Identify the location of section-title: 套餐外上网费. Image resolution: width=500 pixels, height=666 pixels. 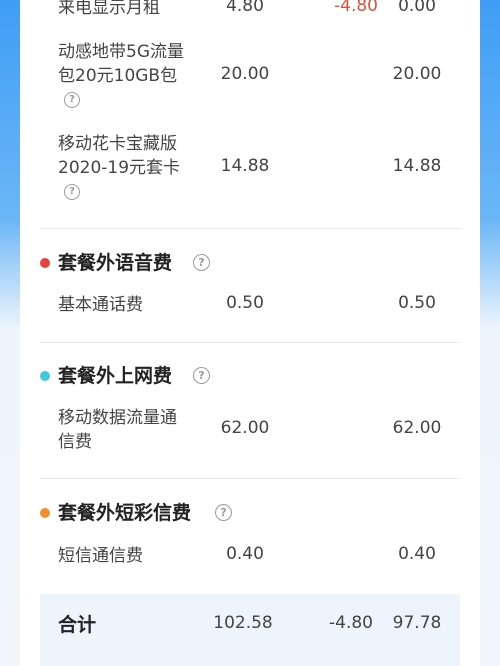
(115, 376).